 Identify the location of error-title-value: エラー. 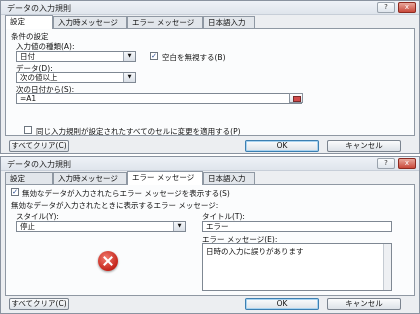
(217, 226).